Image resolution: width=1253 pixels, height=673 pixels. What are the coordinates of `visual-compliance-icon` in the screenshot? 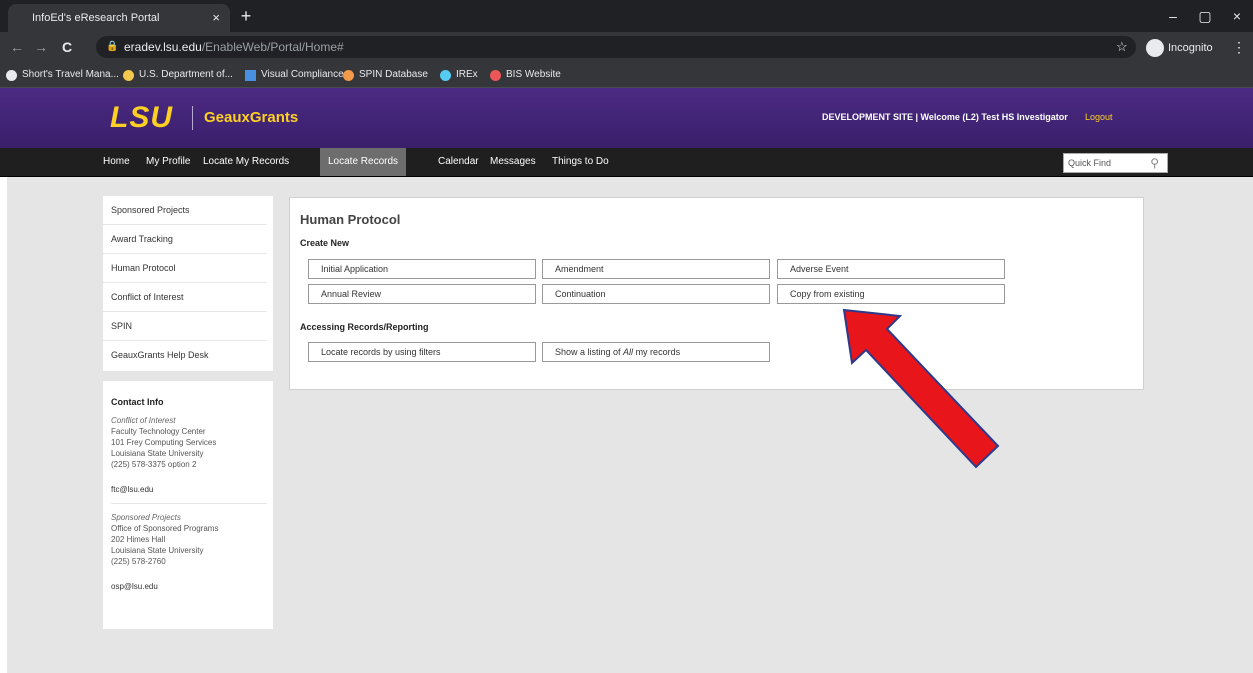 It's located at (250, 75).